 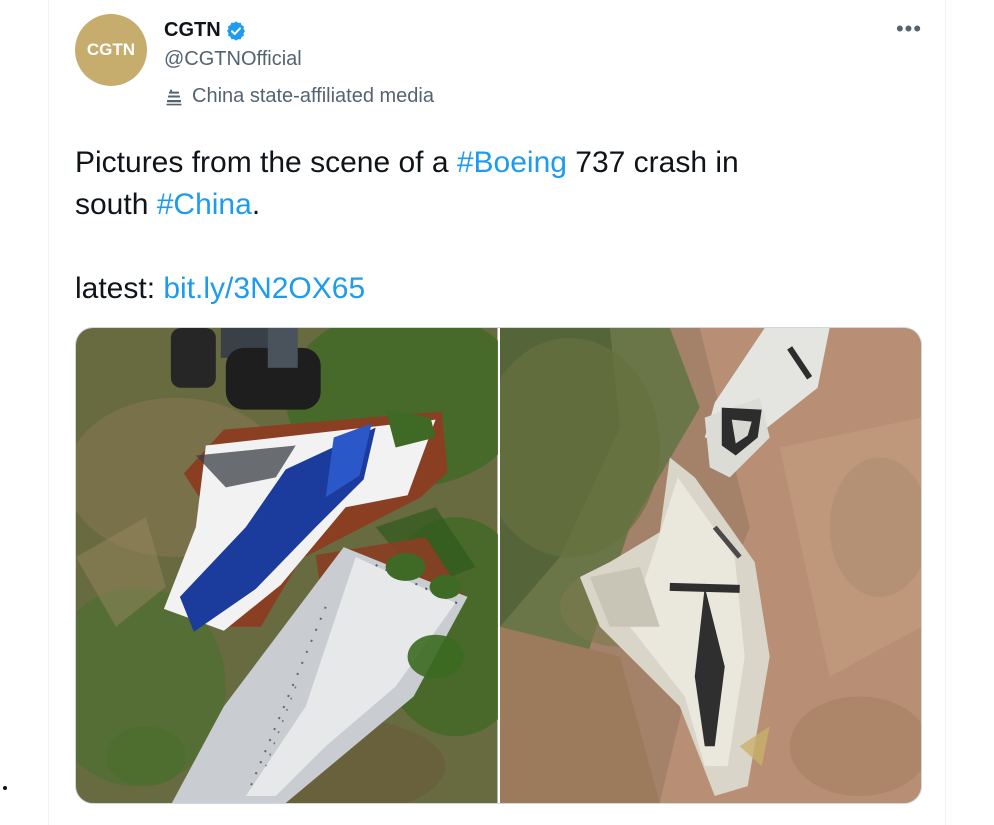 I want to click on tweet-line-2: south #China., so click(x=485, y=205).